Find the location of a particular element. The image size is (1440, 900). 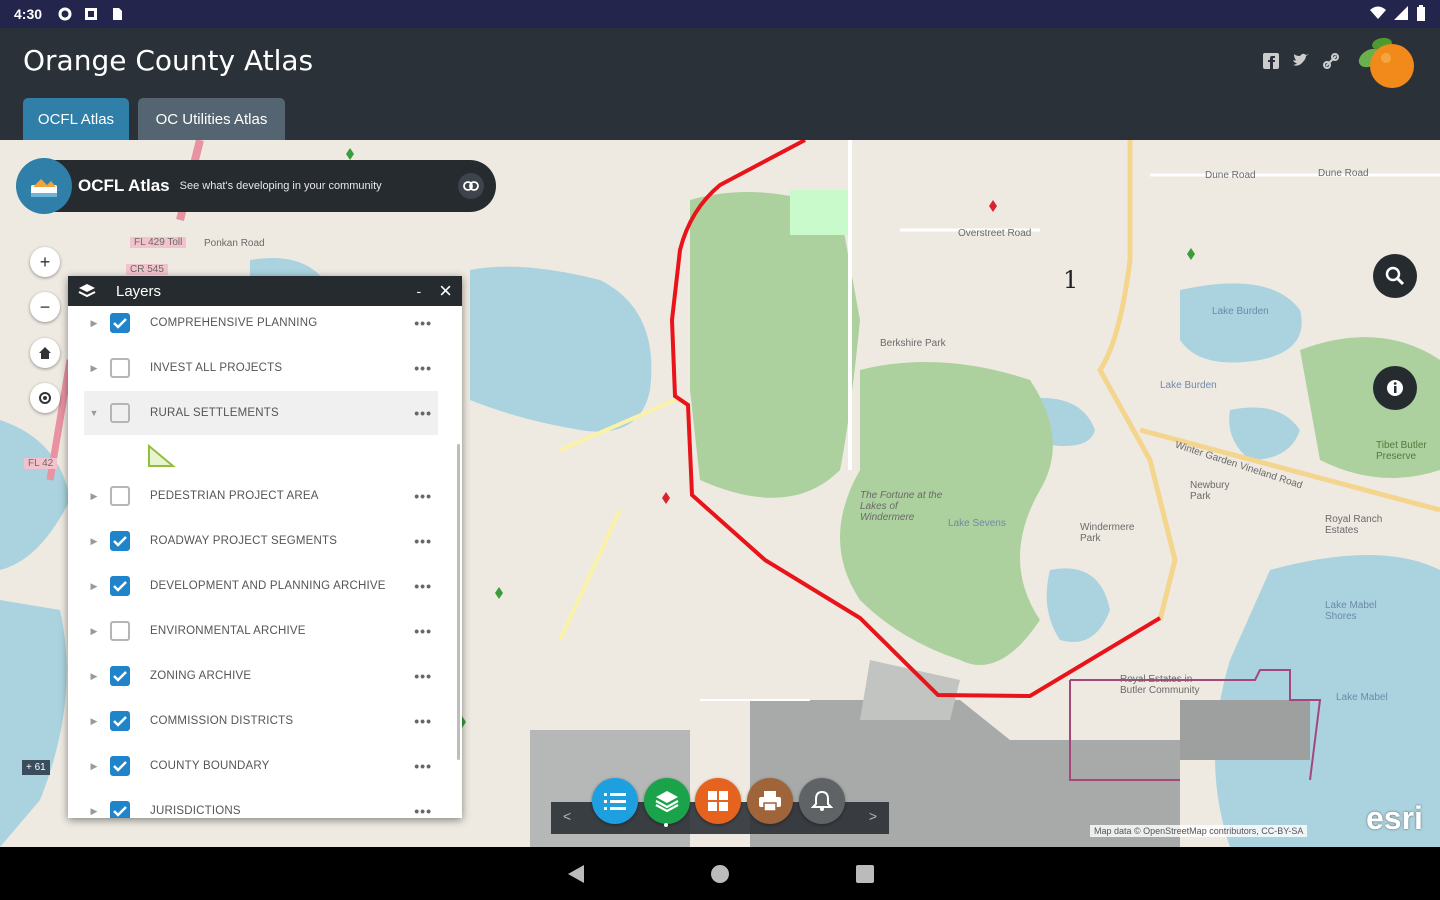

sdcard-icon is located at coordinates (117, 14).